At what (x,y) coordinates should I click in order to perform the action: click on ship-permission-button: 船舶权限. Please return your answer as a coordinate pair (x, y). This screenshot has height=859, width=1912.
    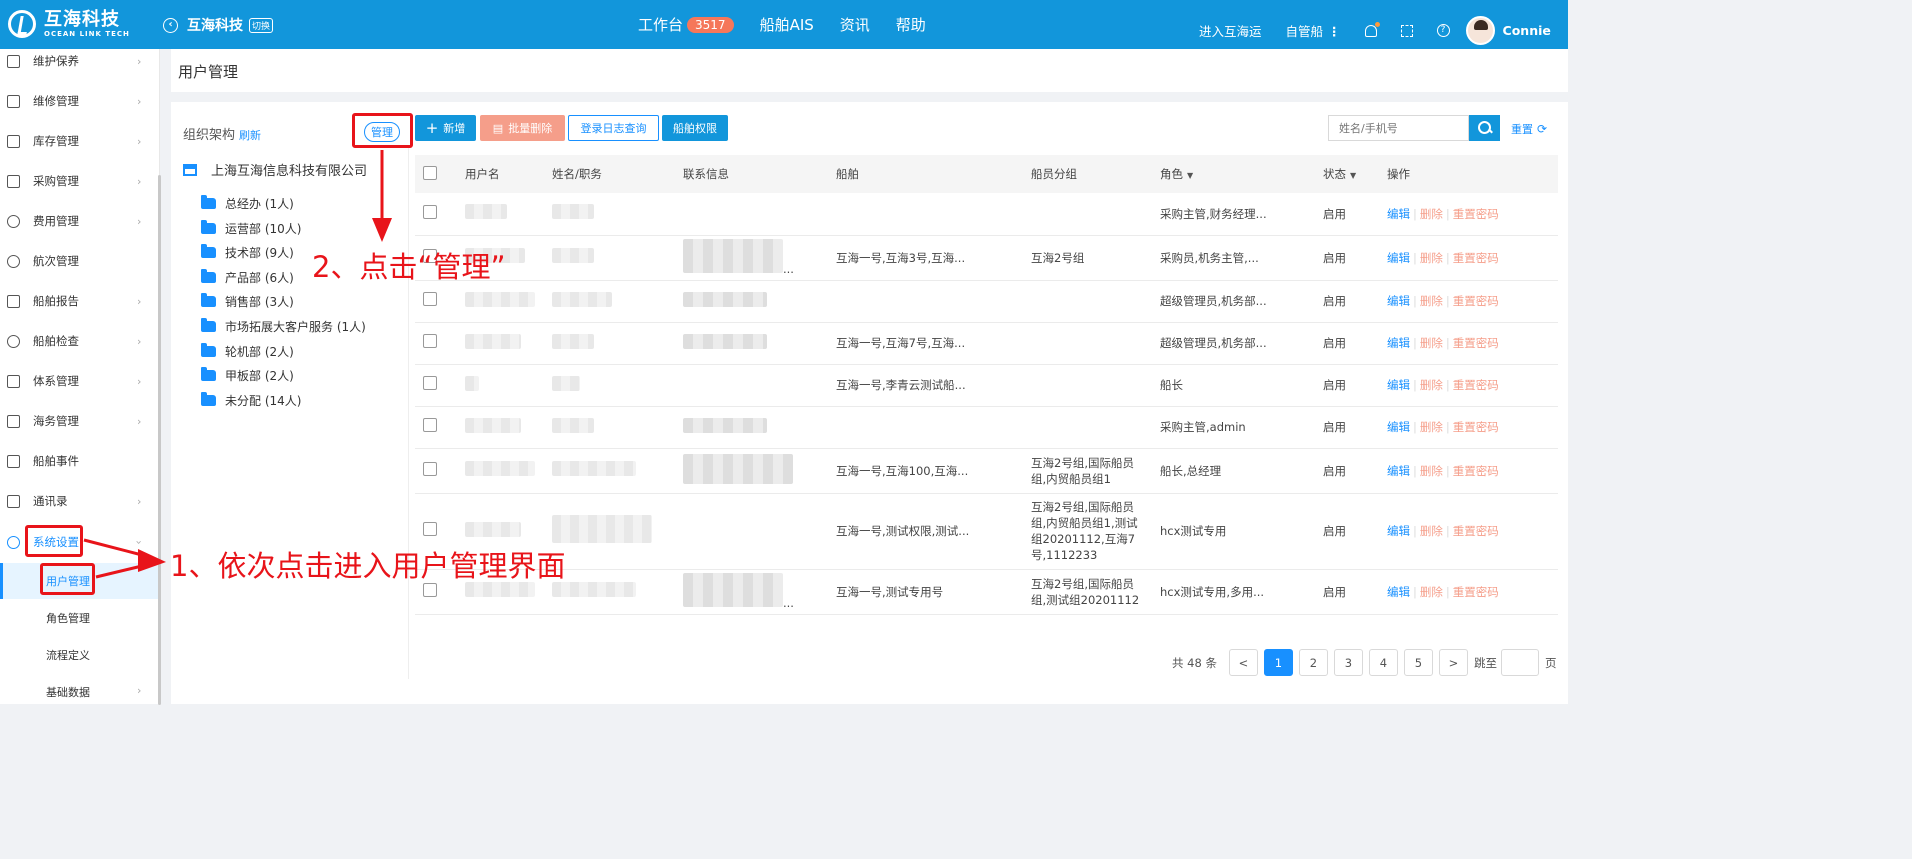
    Looking at the image, I should click on (695, 128).